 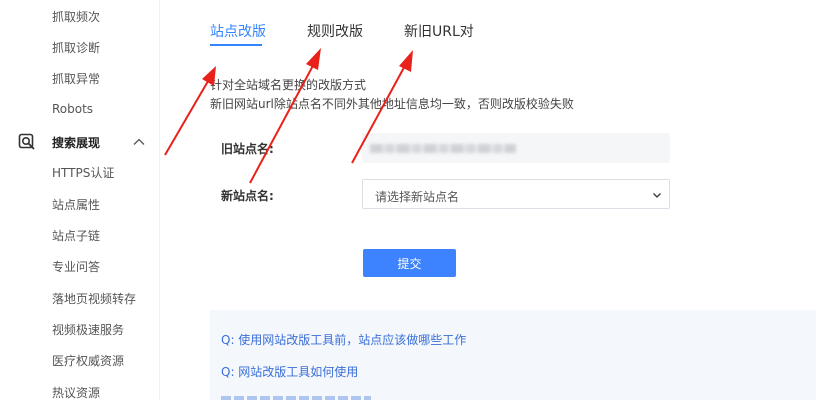 I want to click on submit-button: 提交, so click(x=409, y=263).